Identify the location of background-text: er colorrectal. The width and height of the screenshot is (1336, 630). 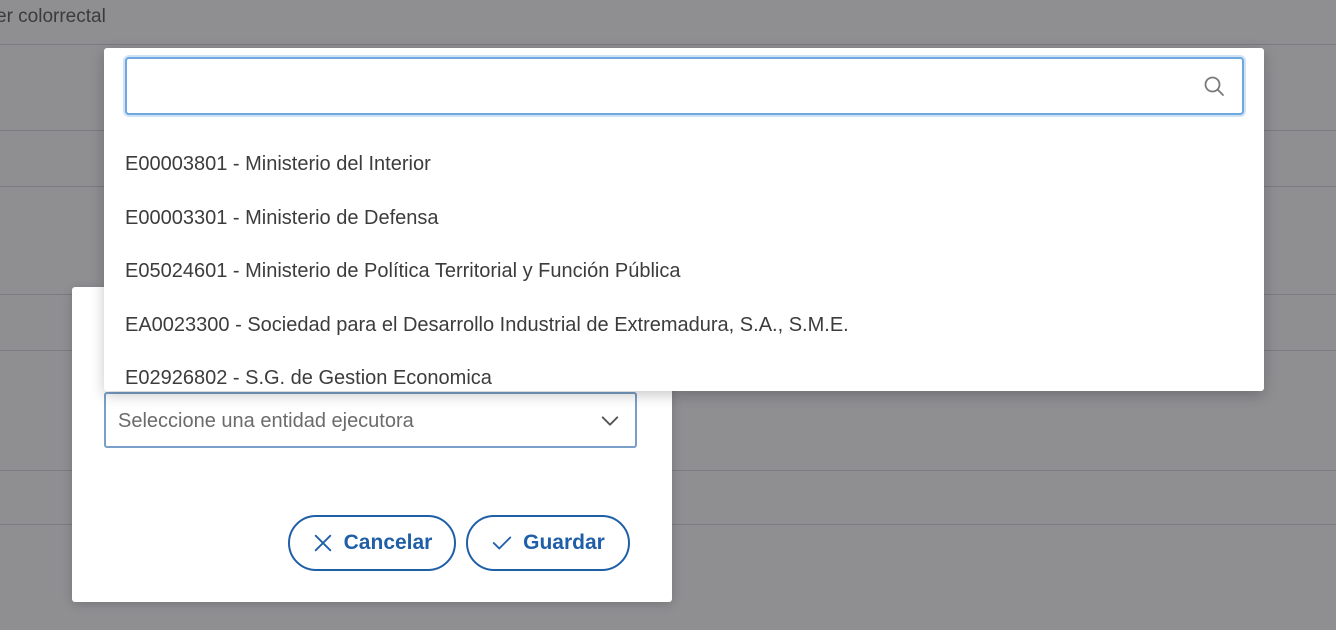
(53, 16).